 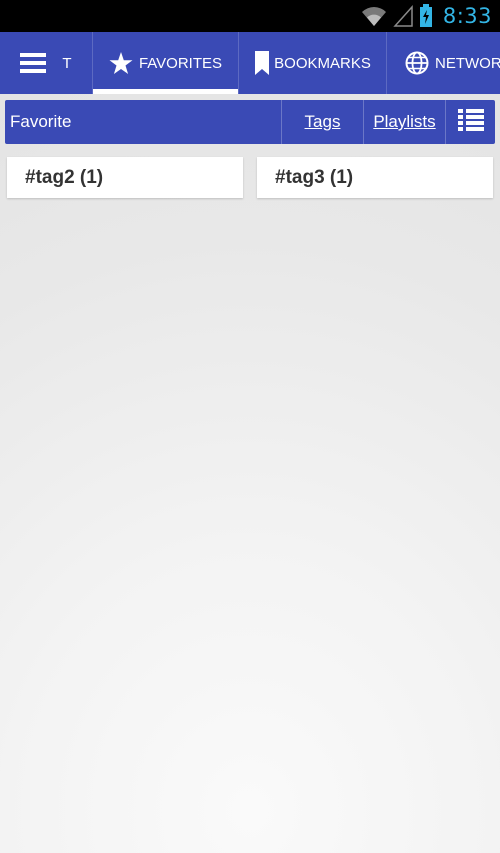 I want to click on favorites-toolbar: Favorite Tags Playlists, so click(x=250, y=122).